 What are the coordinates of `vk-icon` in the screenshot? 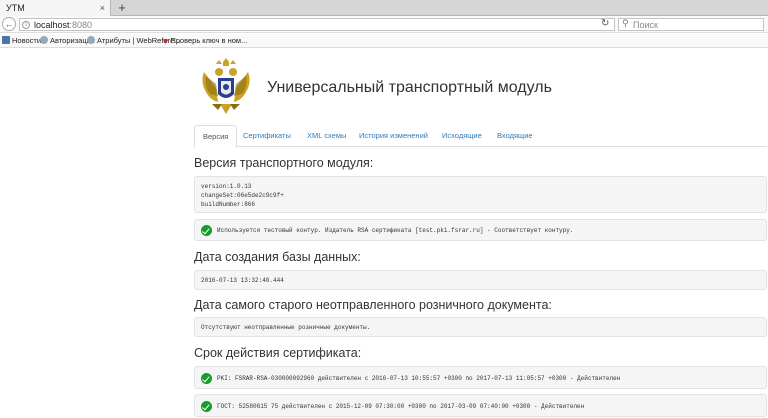 It's located at (6, 40).